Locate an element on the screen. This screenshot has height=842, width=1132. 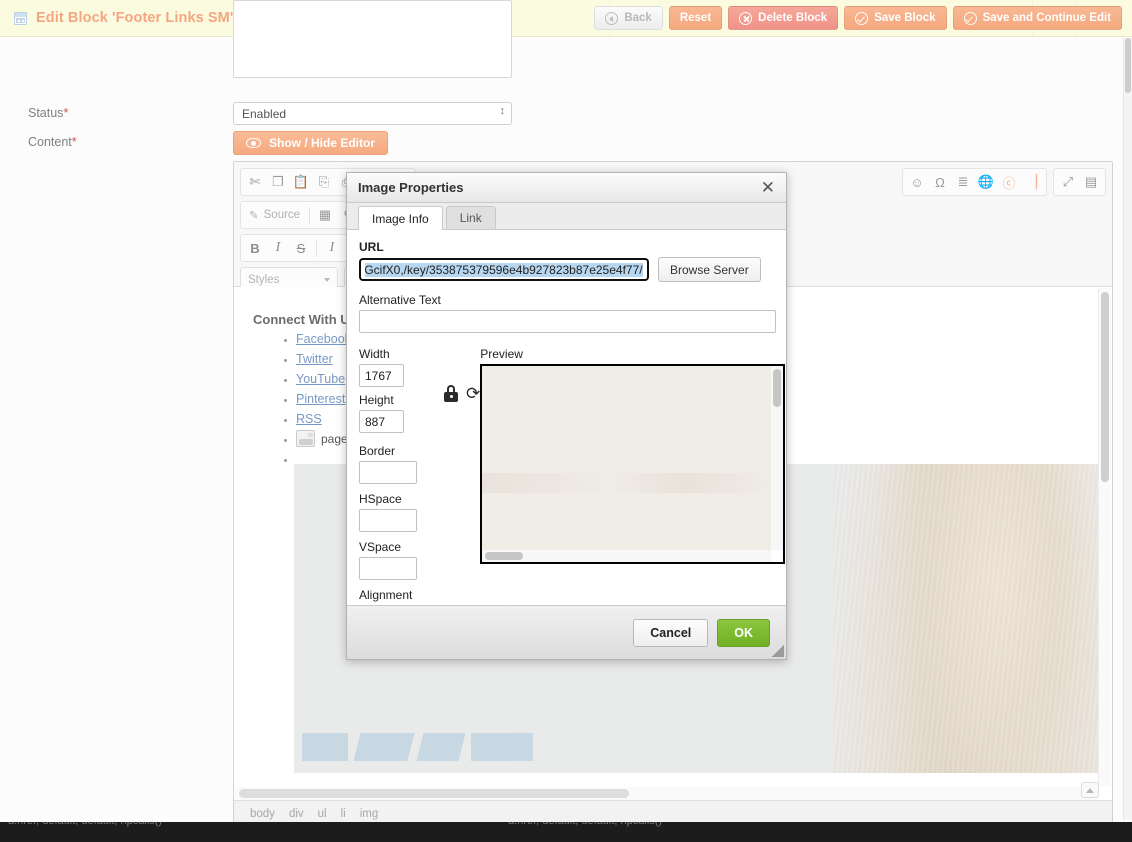
page-title: Edit Block 'Footer Links SM' is located at coordinates (116, 18).